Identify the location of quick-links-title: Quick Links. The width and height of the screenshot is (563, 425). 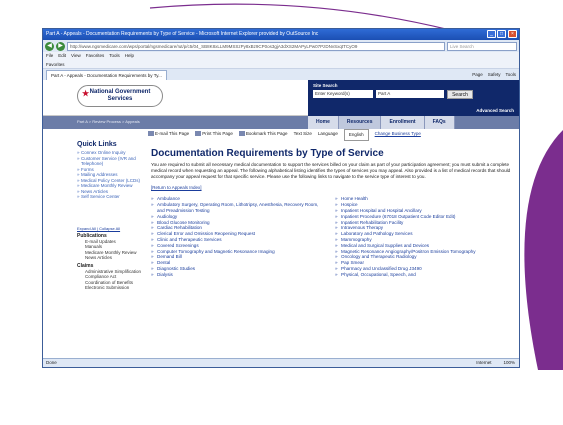
(97, 144).